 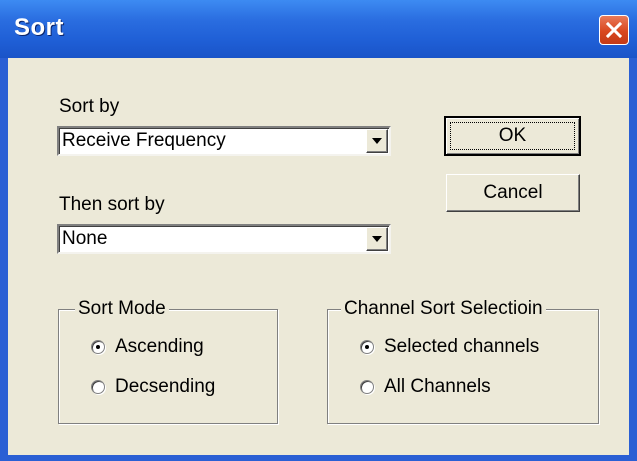 I want to click on title-bar: Sort, so click(x=318, y=29).